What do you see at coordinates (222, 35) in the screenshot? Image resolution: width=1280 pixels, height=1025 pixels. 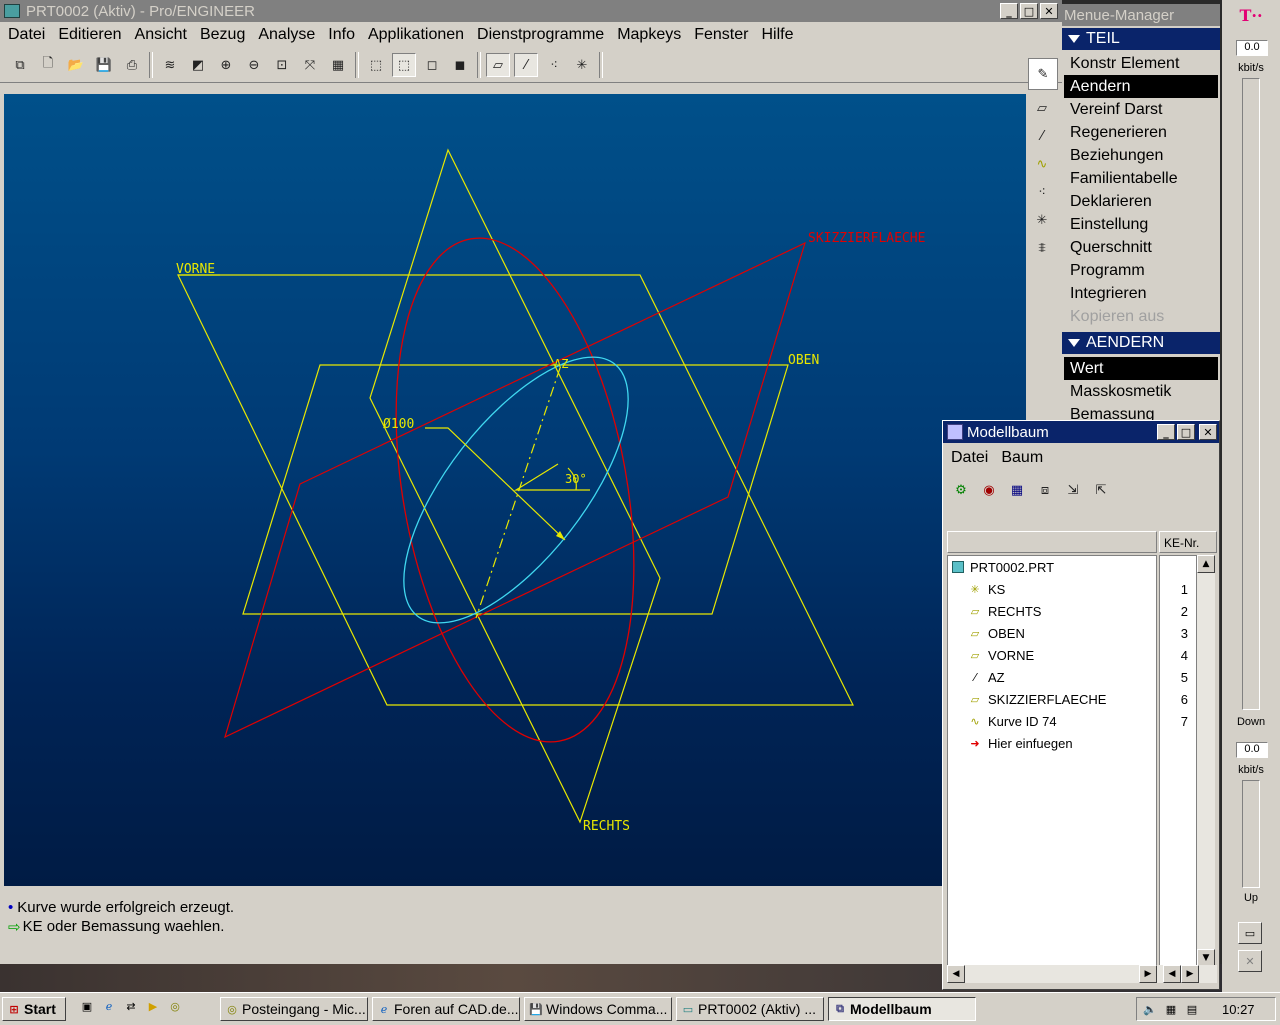 I see `menu-bezug: Bezug` at bounding box center [222, 35].